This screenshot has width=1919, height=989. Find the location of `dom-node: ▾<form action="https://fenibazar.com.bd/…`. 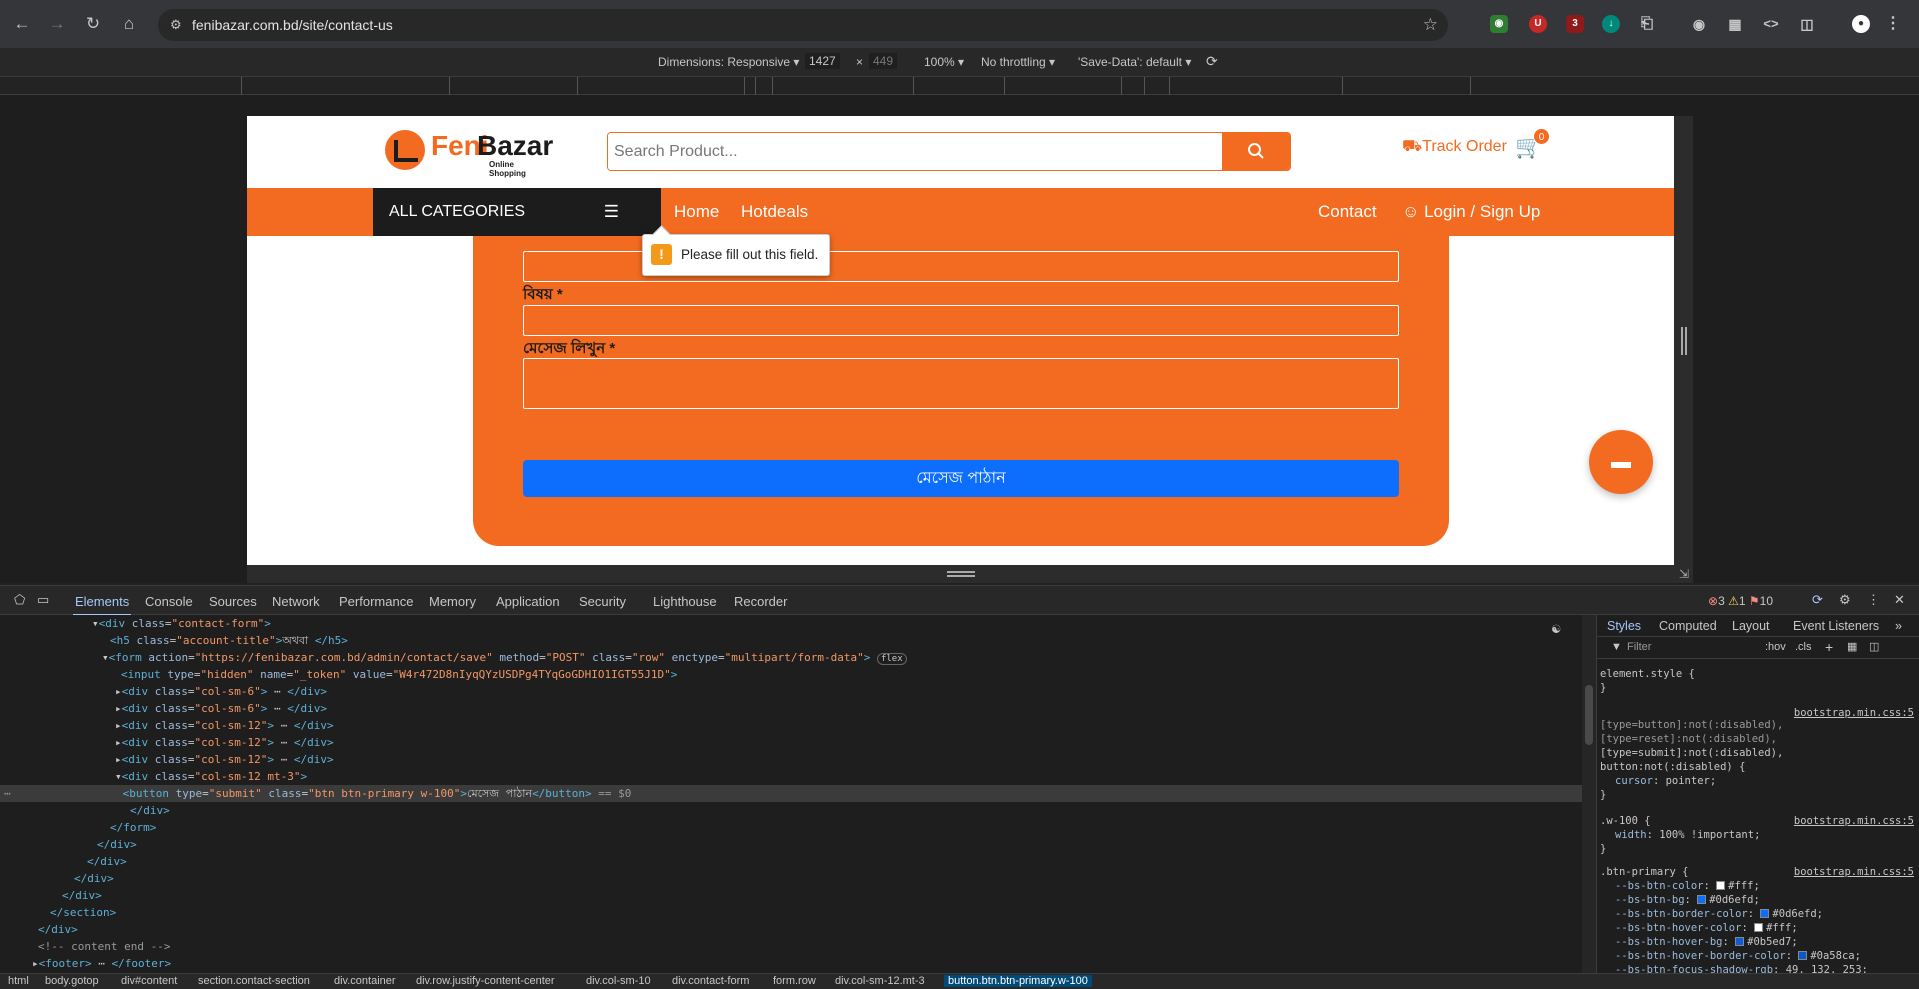

dom-node: ▾<form action="https://fenibazar.com.bd/… is located at coordinates (504, 657).